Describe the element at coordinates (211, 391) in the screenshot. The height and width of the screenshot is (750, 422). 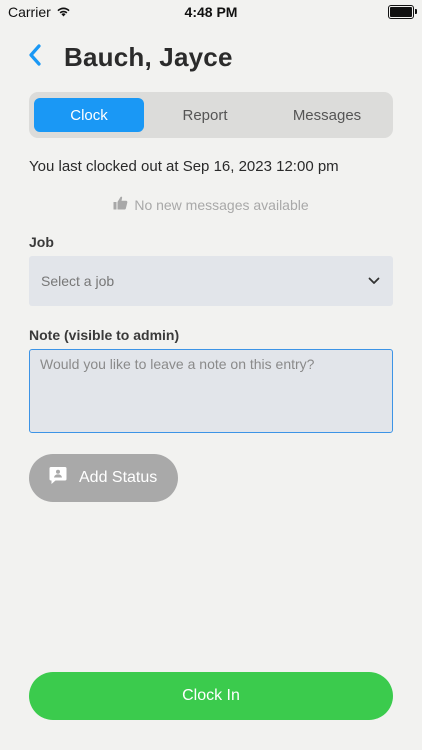
I see `note-field` at that location.